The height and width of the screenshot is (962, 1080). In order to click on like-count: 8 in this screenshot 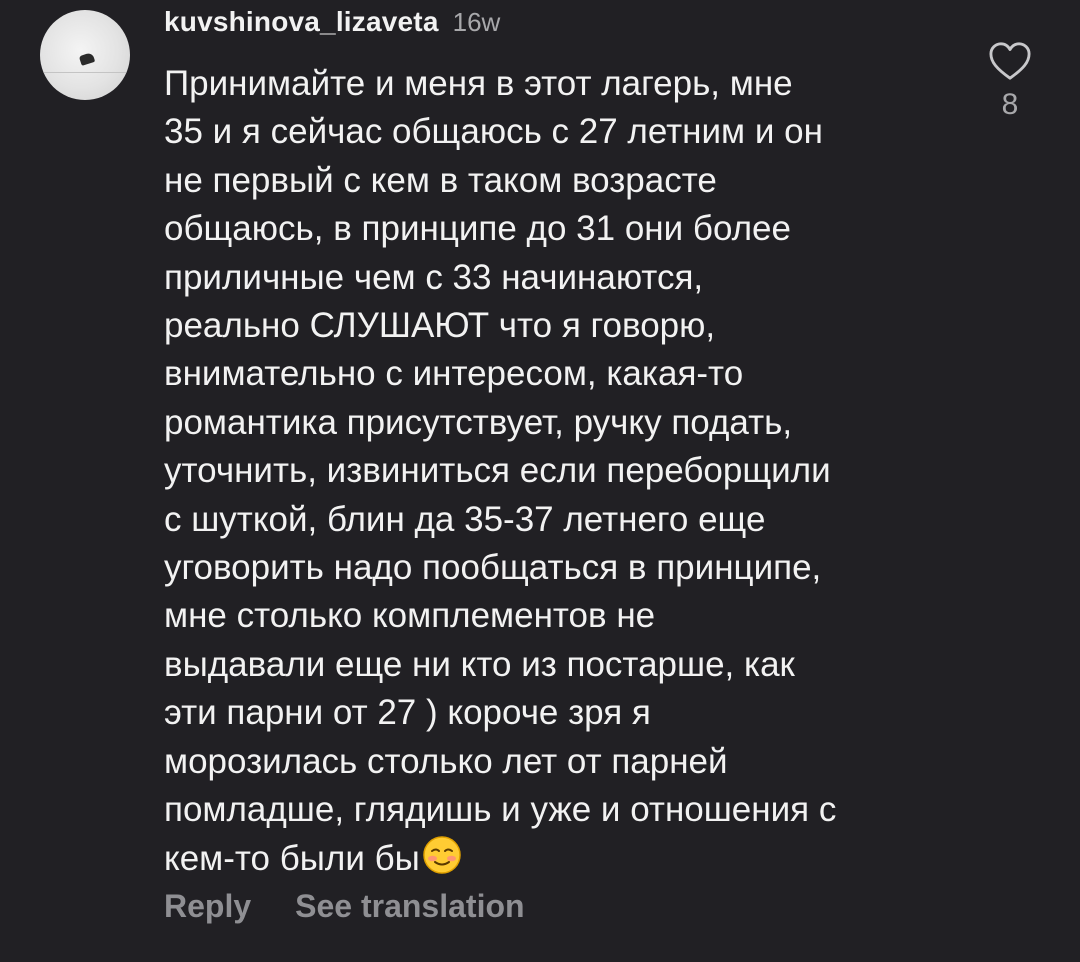, I will do `click(1010, 104)`.